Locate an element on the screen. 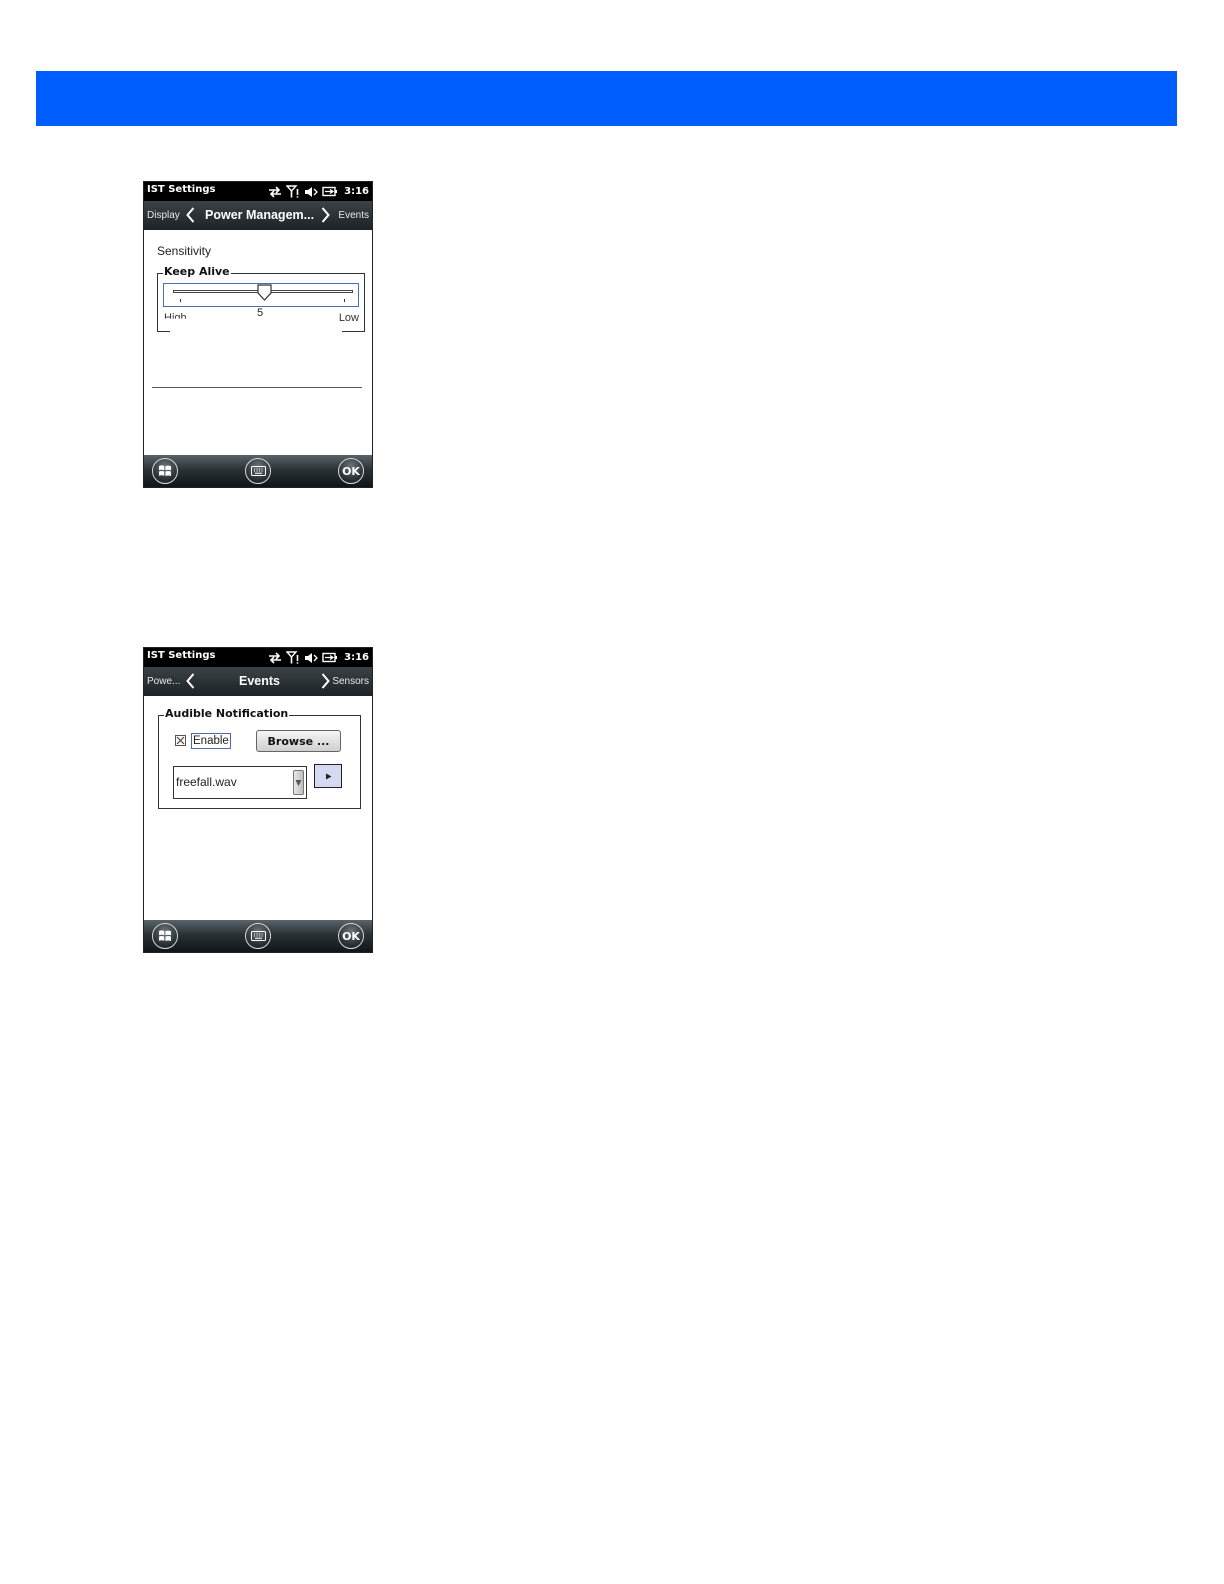 The width and height of the screenshot is (1224, 1584). keep-alive-slider is located at coordinates (261, 295).